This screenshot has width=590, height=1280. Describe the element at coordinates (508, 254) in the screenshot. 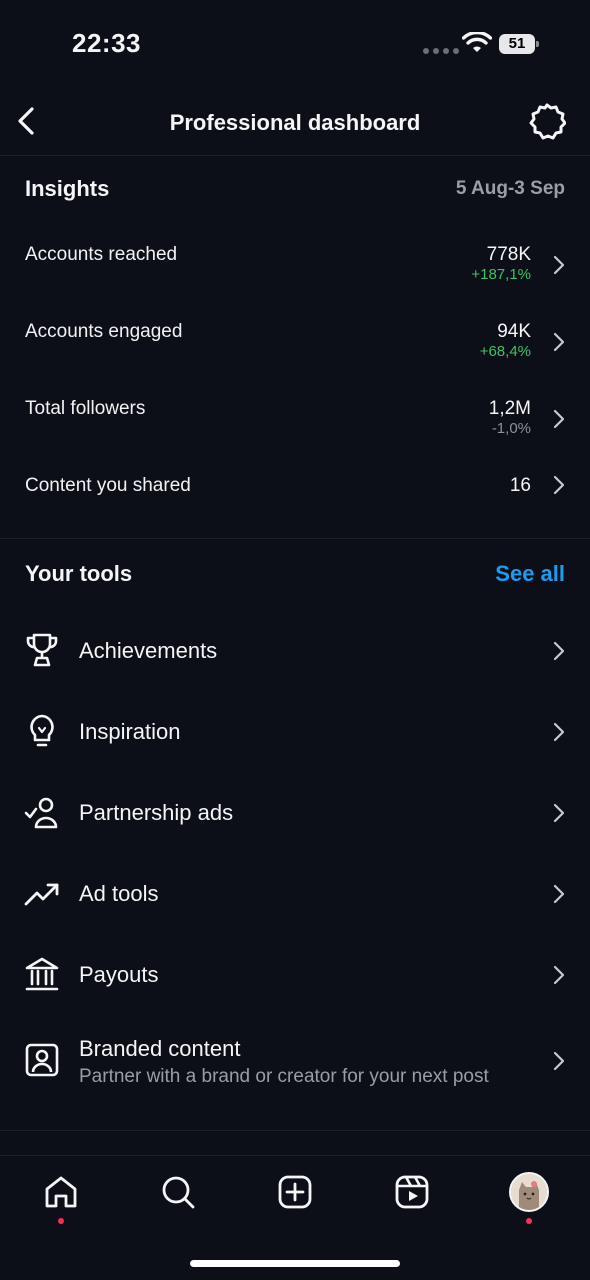

I see `metric-value: 778K` at that location.